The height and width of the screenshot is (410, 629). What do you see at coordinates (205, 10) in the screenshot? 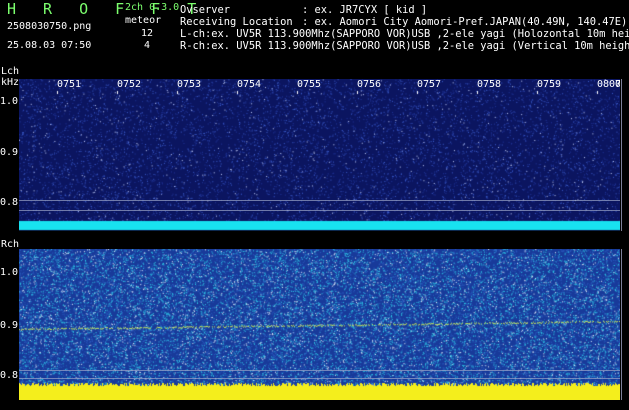
I see `observer-label: Ovserver` at bounding box center [205, 10].